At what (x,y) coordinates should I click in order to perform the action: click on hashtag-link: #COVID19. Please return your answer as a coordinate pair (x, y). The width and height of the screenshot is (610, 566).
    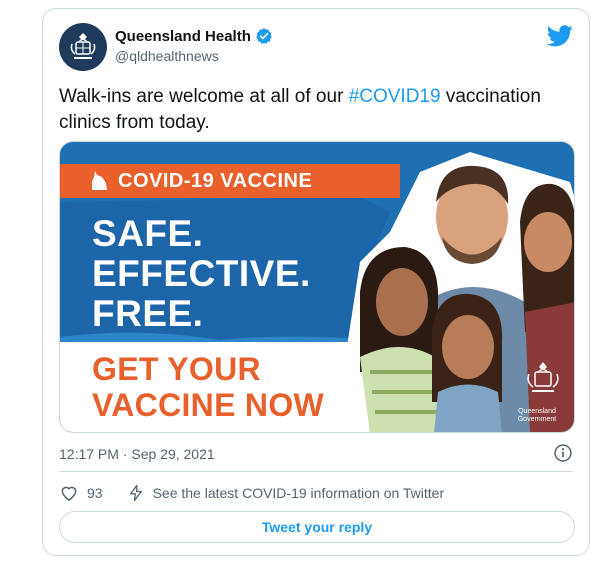
    Looking at the image, I should click on (395, 96).